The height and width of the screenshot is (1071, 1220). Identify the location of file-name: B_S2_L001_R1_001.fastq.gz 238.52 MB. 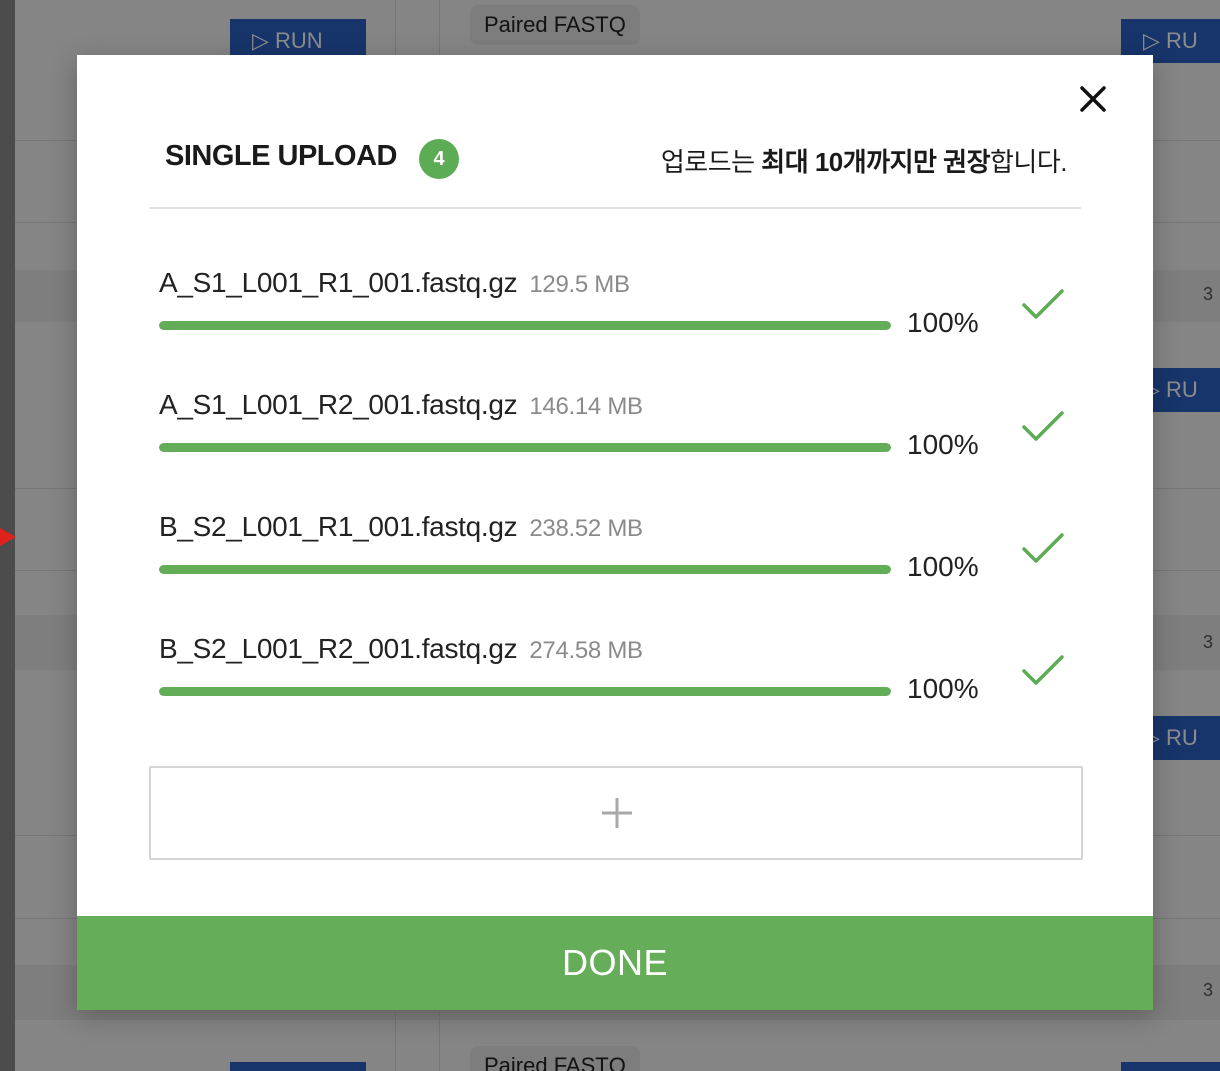
(401, 527).